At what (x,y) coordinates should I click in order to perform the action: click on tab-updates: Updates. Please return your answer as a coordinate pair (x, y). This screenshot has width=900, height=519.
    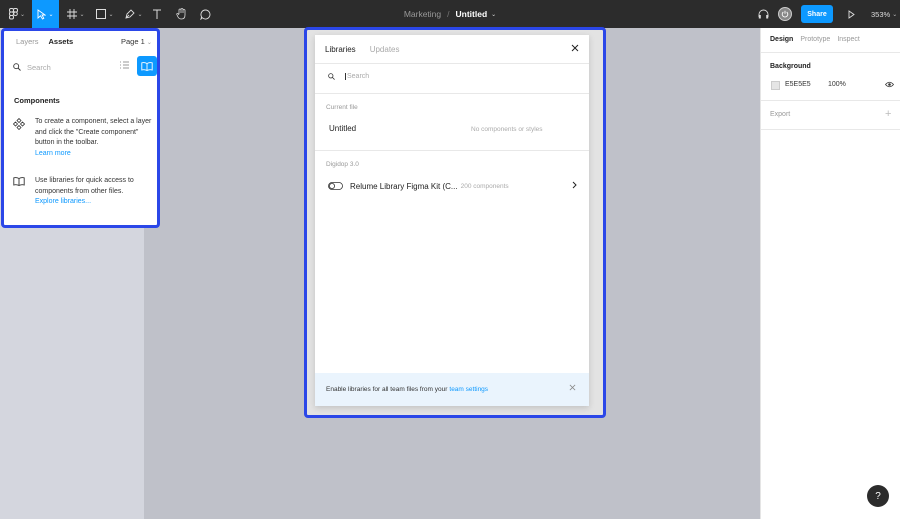
    Looking at the image, I should click on (385, 49).